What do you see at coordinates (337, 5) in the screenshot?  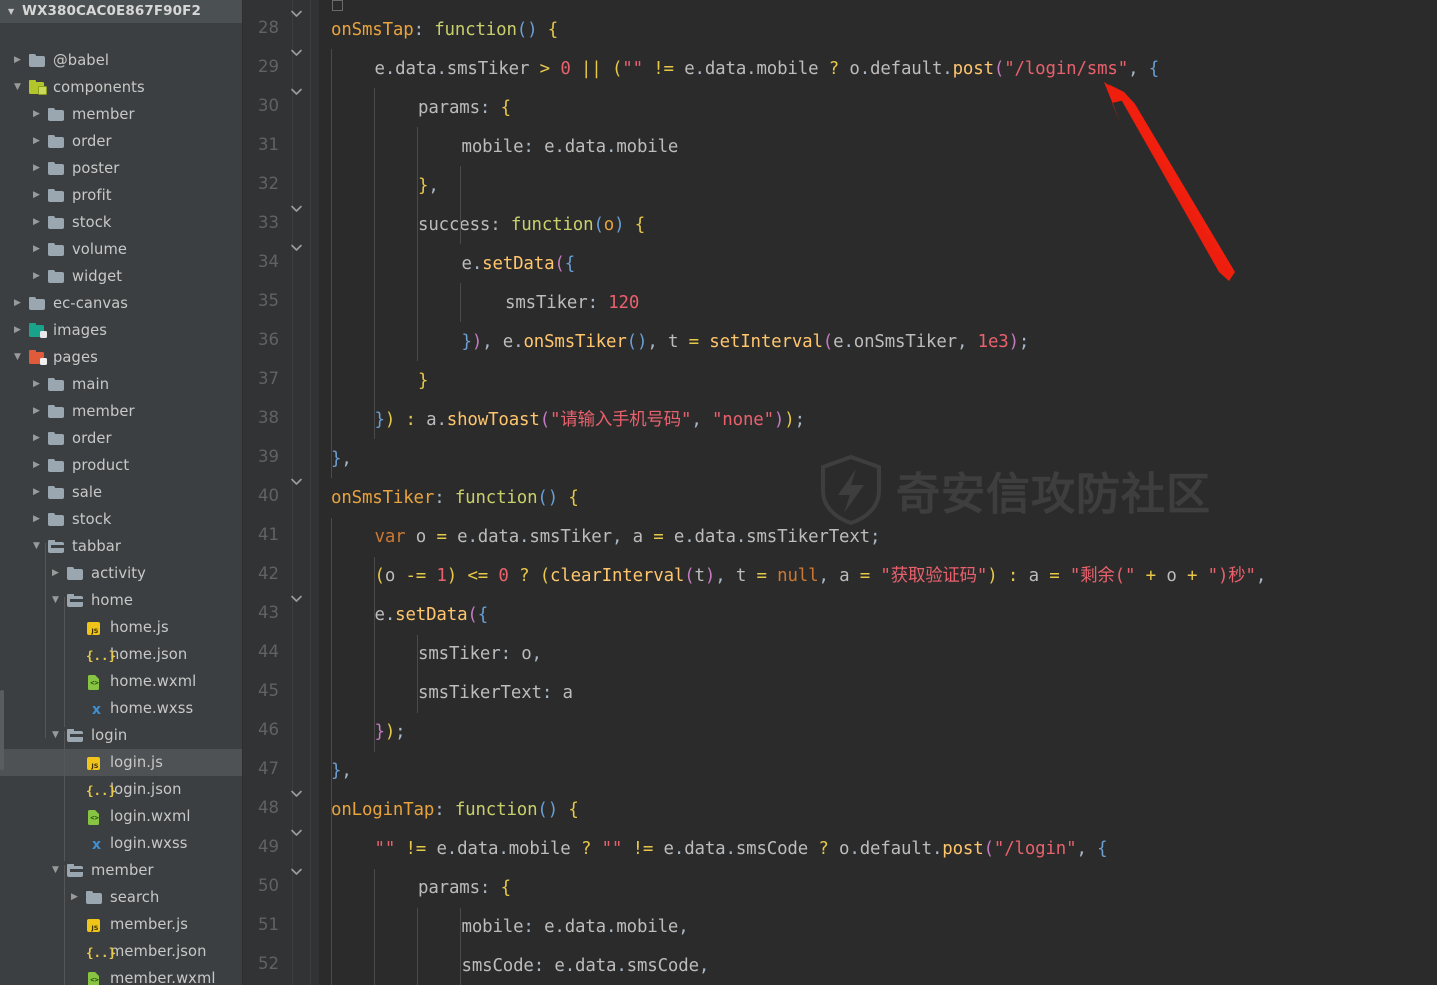 I see `fold-marker-box` at bounding box center [337, 5].